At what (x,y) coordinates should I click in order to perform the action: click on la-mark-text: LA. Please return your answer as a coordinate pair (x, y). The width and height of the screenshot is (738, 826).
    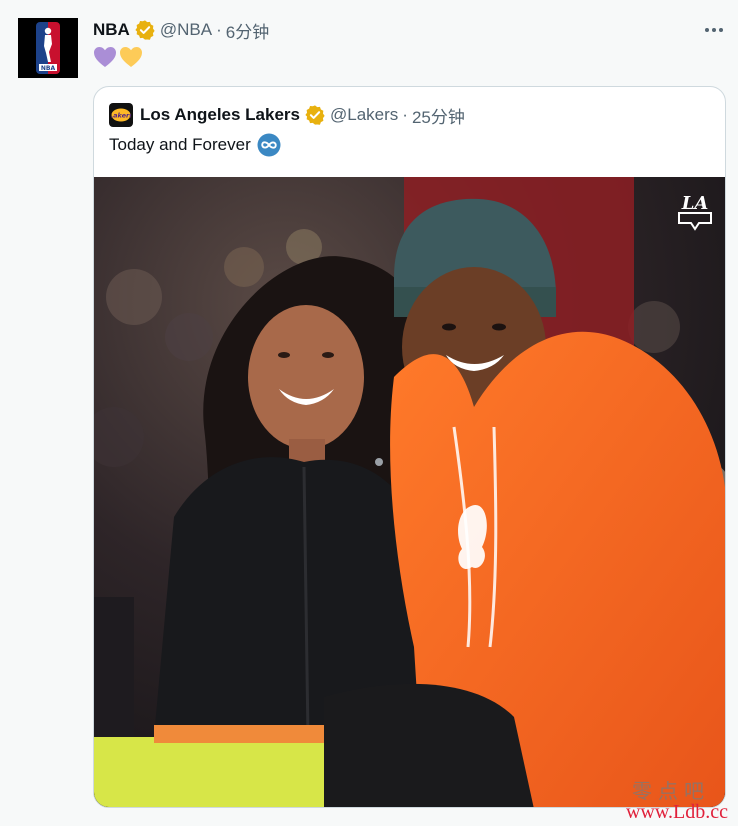
    Looking at the image, I should click on (695, 203).